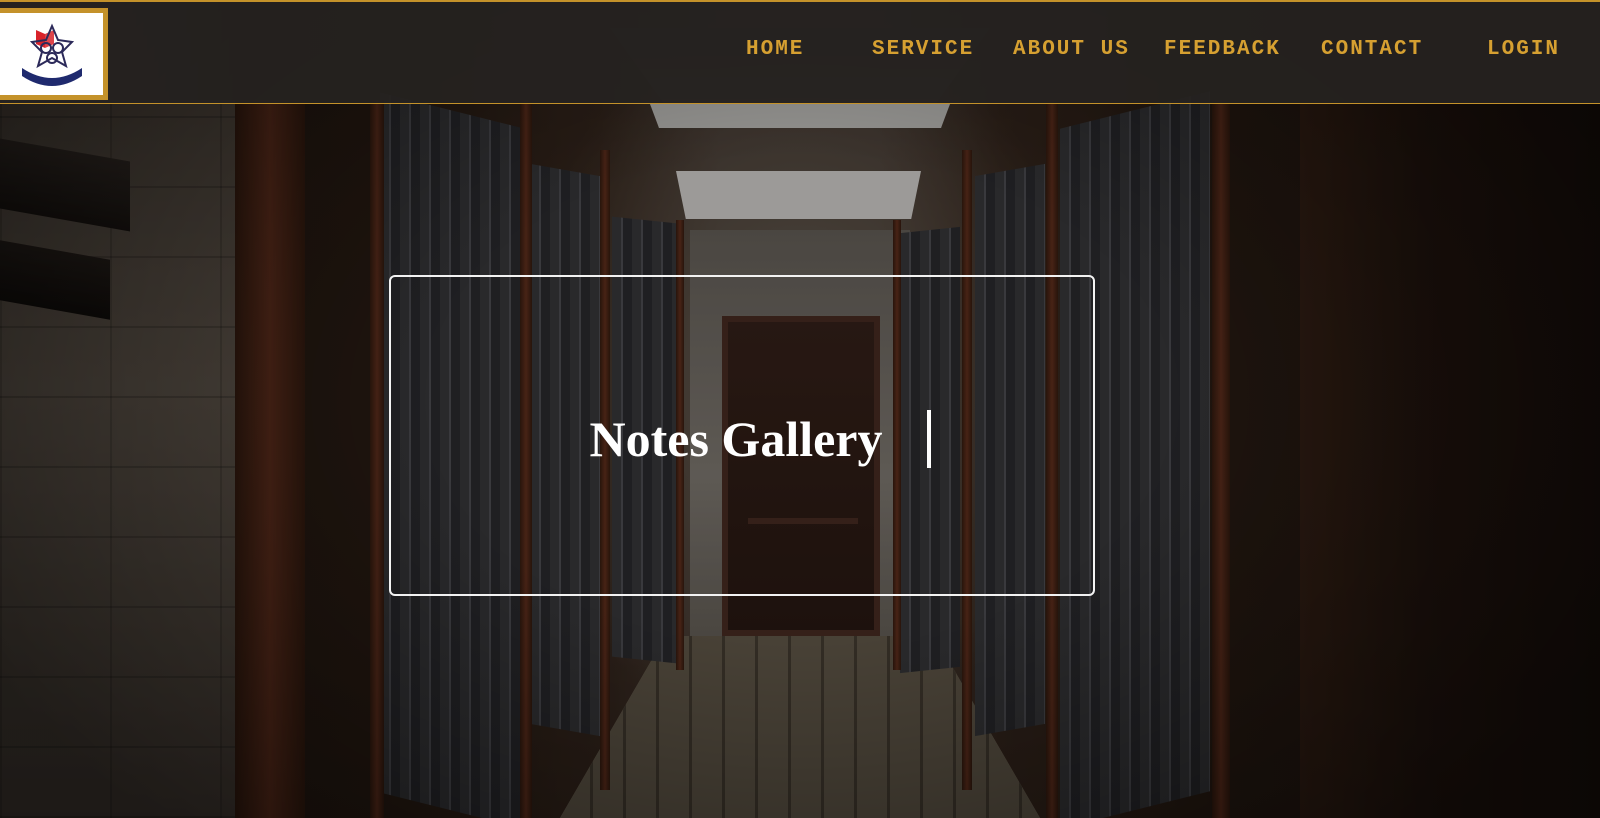 The image size is (1600, 818). Describe the element at coordinates (775, 49) in the screenshot. I see `nav-home-link: HOME` at that location.